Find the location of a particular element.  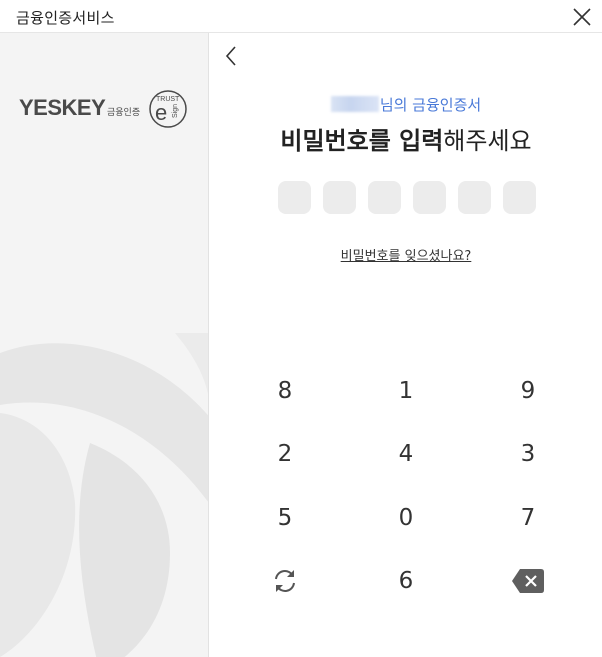

delete-button is located at coordinates (528, 581).